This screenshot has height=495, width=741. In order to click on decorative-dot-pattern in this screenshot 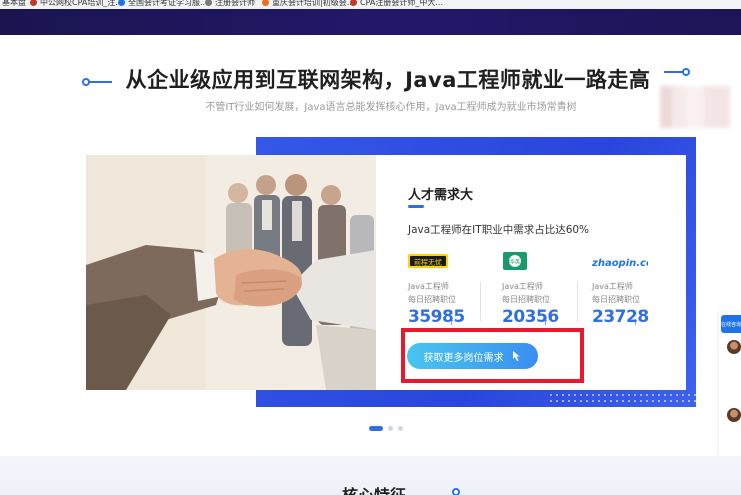, I will do `click(622, 399)`.